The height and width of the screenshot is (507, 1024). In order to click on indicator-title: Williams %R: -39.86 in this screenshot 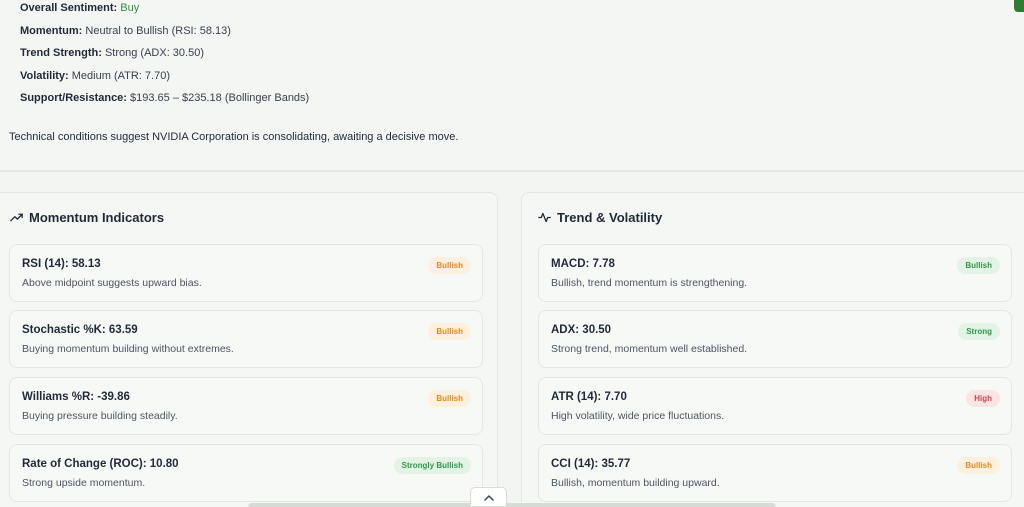, I will do `click(76, 397)`.